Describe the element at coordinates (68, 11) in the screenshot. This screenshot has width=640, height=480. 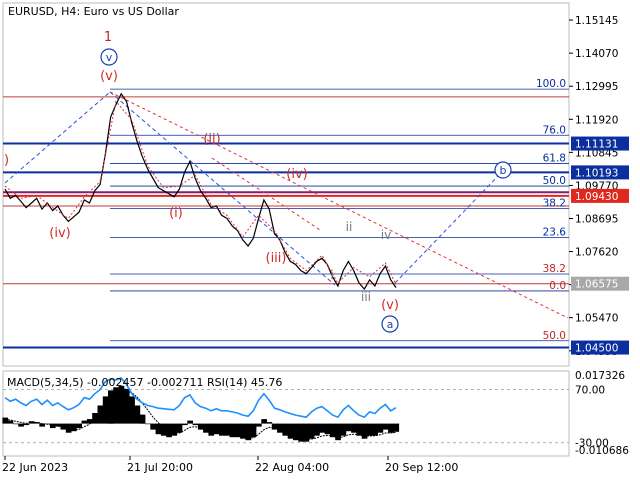
I see `timeframe-label: H4` at that location.